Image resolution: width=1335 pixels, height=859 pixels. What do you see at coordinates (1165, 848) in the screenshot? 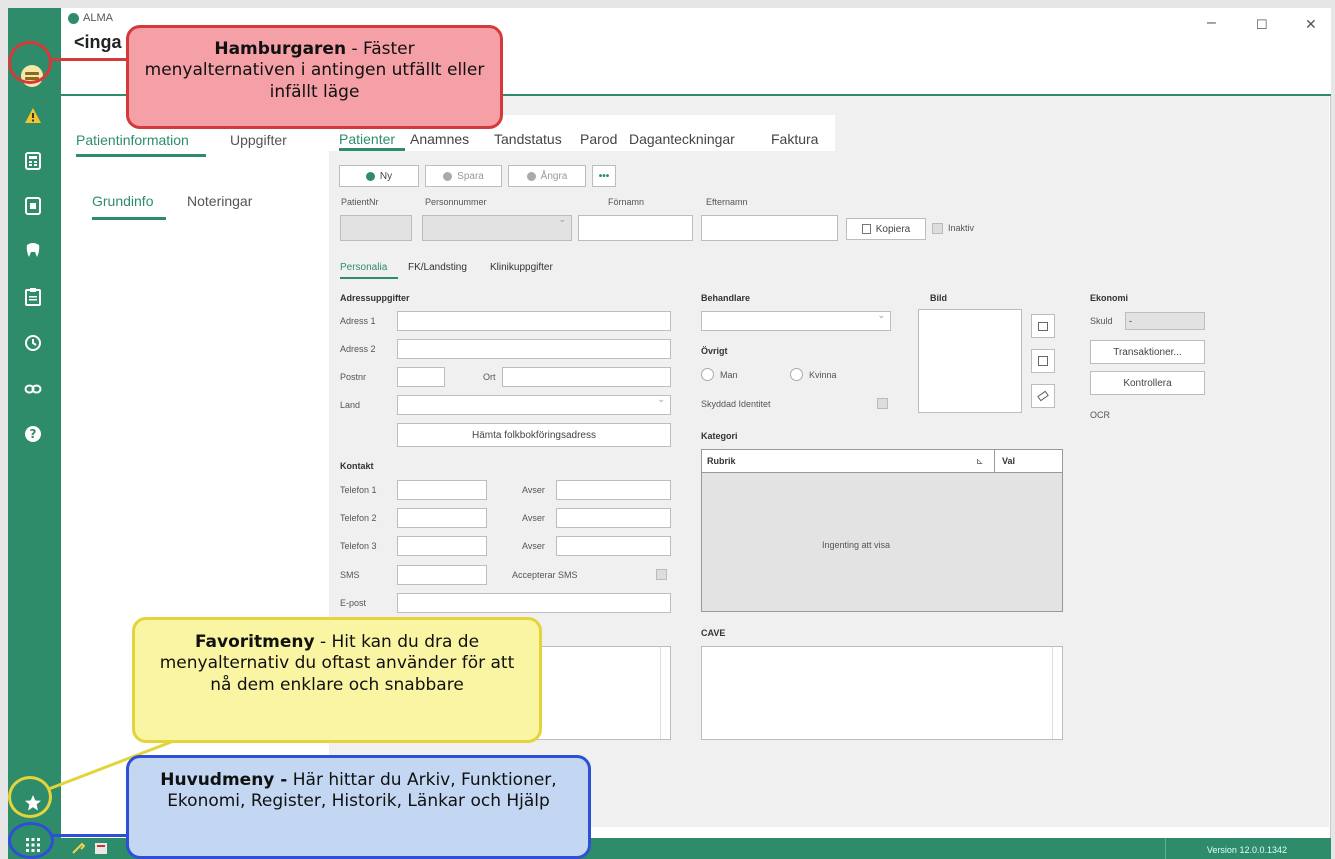
I see `status-divider` at bounding box center [1165, 848].